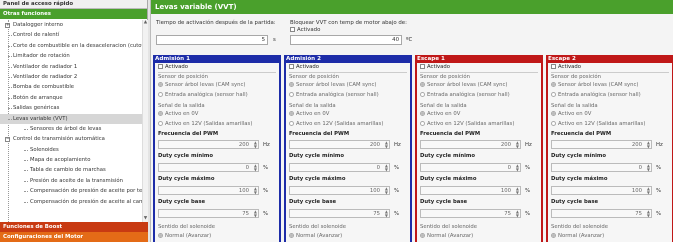  I want to click on tree-item: + Datalogger interno, so click(71, 25).